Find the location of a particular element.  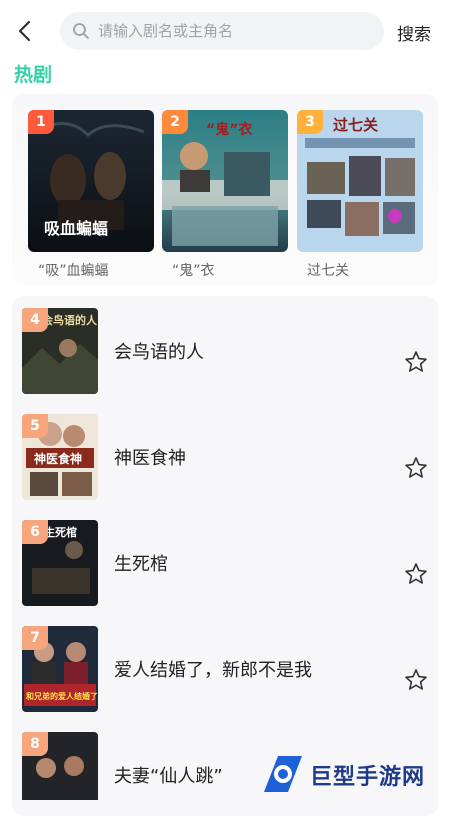

rank-badge: 7 is located at coordinates (35, 638).